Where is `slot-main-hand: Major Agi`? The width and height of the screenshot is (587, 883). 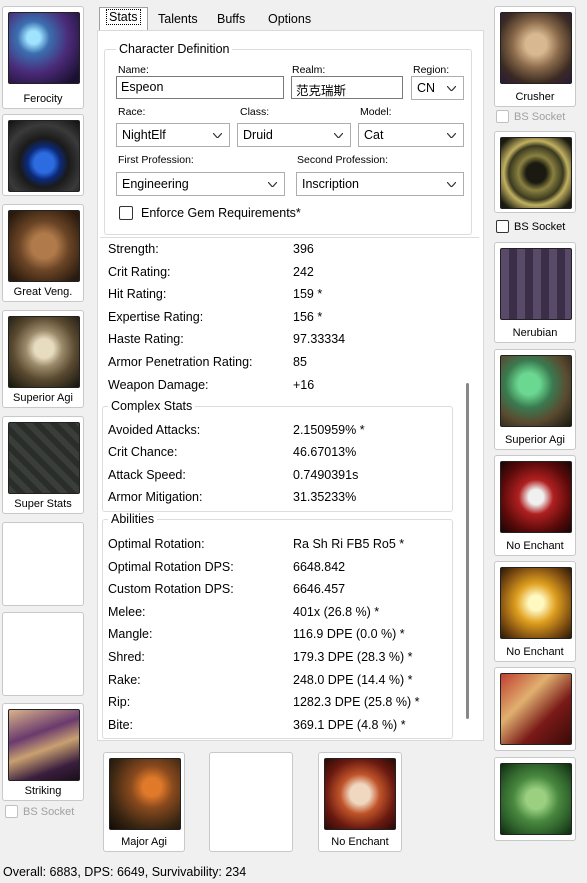
slot-main-hand: Major Agi is located at coordinates (144, 802).